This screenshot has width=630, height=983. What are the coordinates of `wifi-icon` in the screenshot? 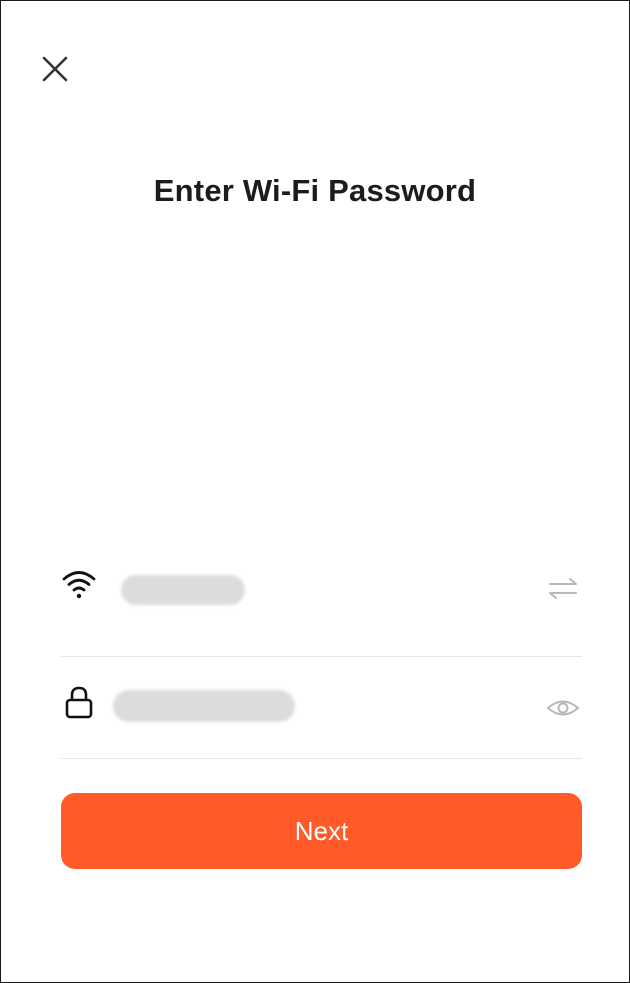 It's located at (79, 585).